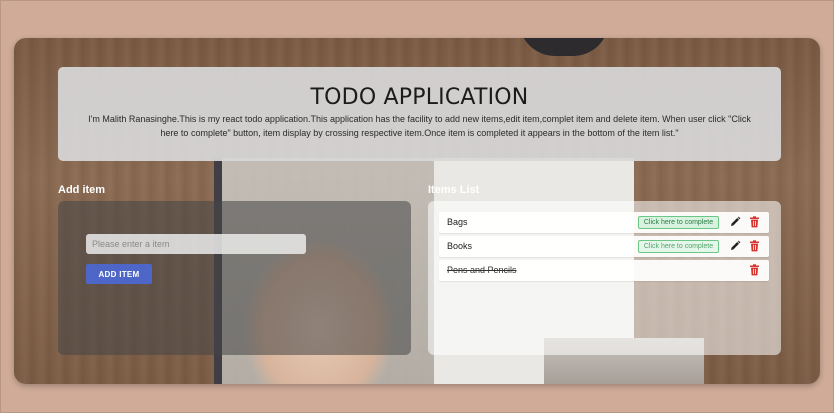 Image resolution: width=834 pixels, height=413 pixels. I want to click on page-title: TODO APPLICATION, so click(419, 97).